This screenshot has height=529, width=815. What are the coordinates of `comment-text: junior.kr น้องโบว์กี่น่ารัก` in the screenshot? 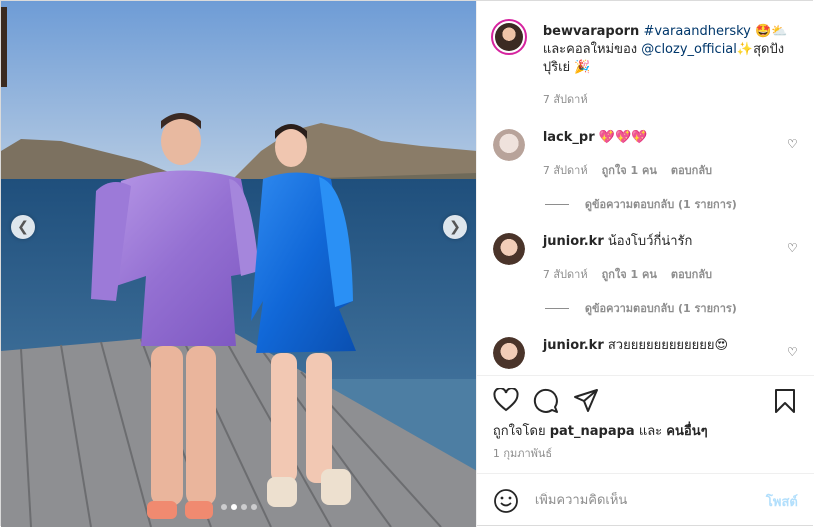 It's located at (618, 242).